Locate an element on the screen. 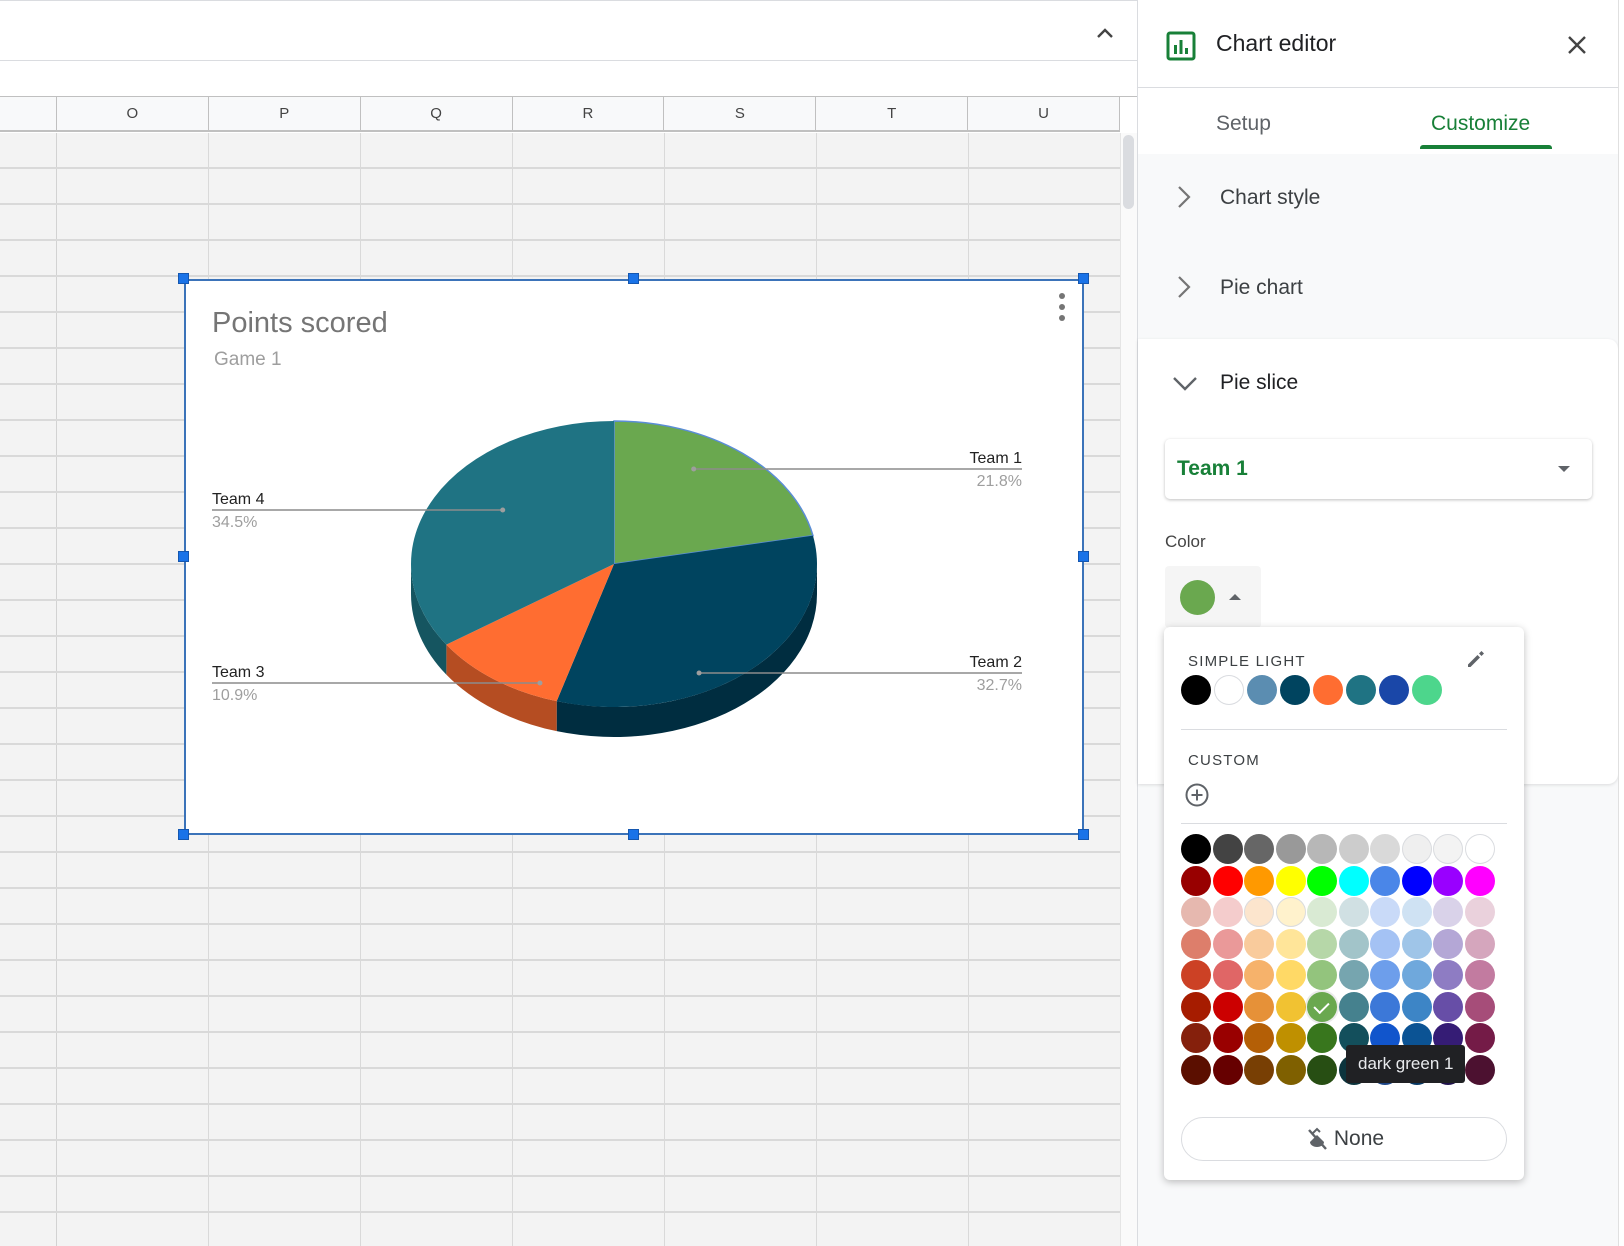  section-pie-slice-header: Pie slice is located at coordinates (1378, 384).